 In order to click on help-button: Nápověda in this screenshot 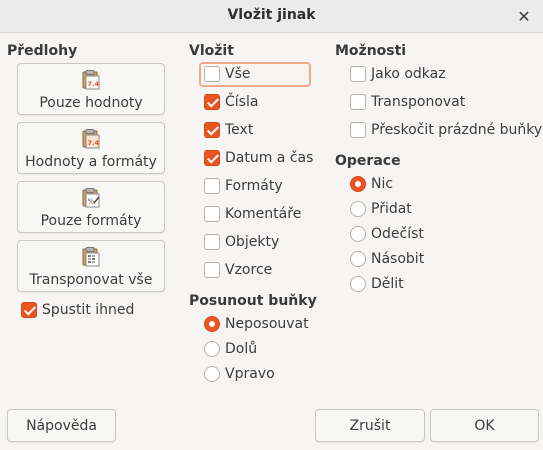, I will do `click(61, 425)`.